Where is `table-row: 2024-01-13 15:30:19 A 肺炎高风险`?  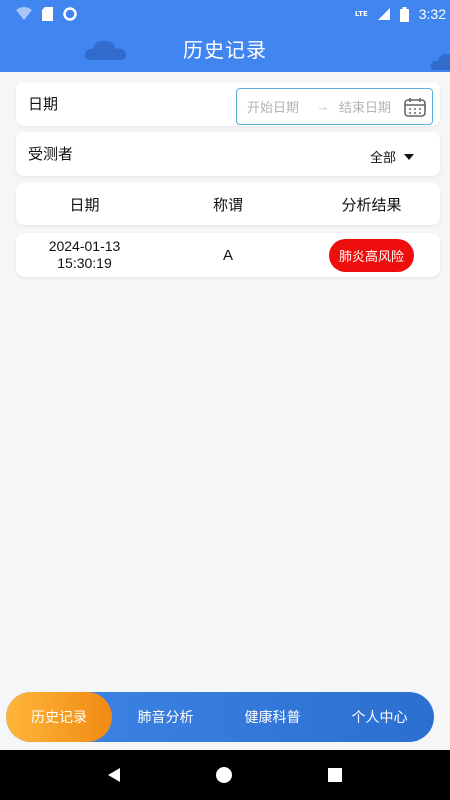 table-row: 2024-01-13 15:30:19 A 肺炎高风险 is located at coordinates (228, 255).